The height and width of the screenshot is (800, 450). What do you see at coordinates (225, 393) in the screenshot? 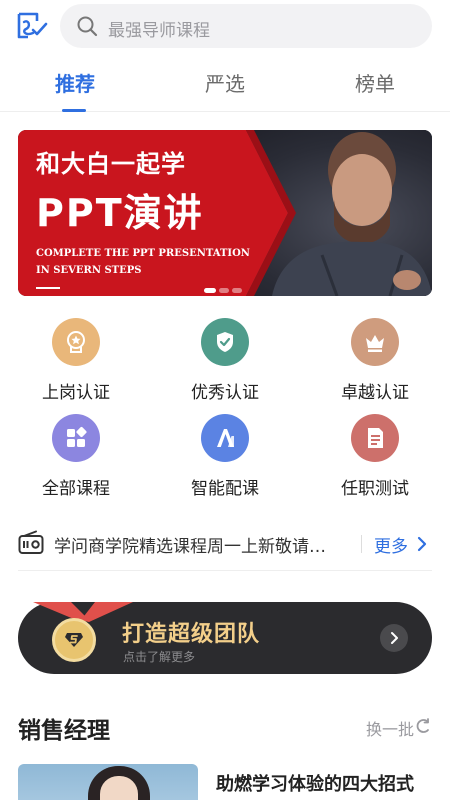
I see `cert-label: 优秀认证` at bounding box center [225, 393].